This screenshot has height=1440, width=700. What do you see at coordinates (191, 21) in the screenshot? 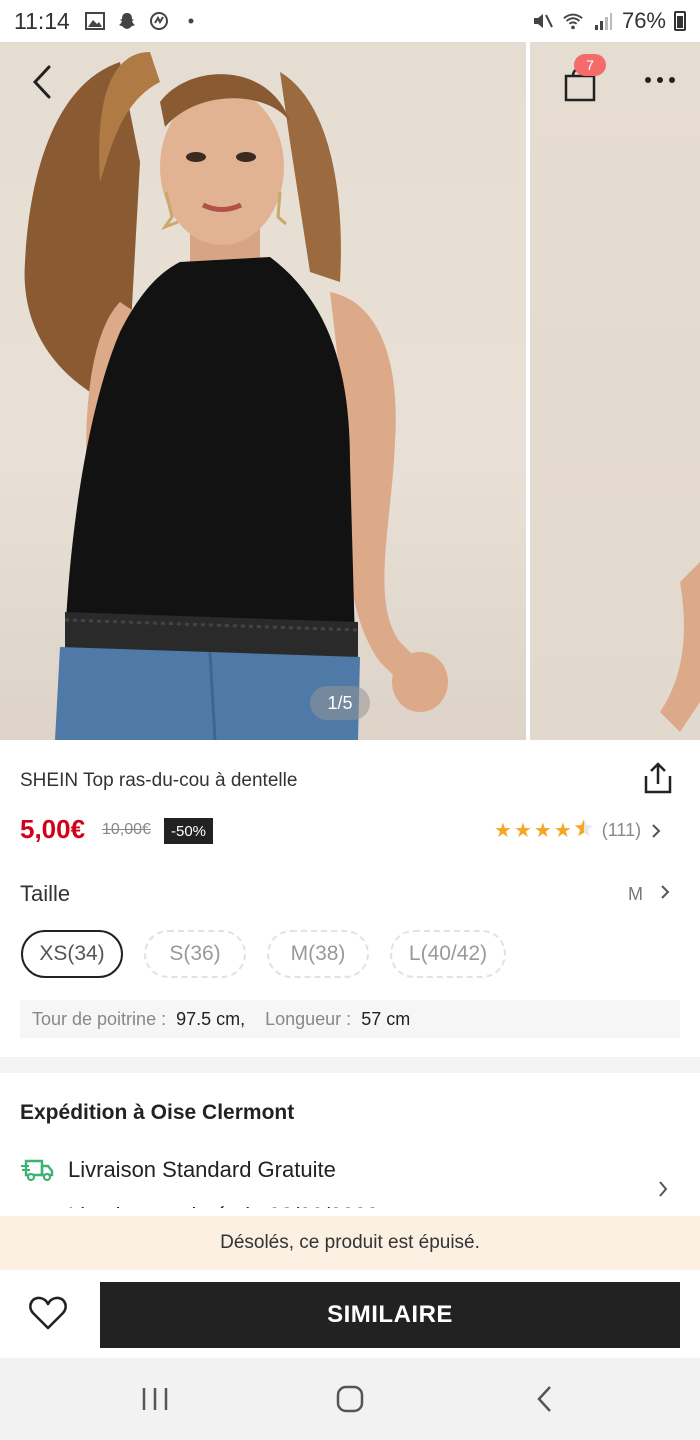
I see `dot-icon` at bounding box center [191, 21].